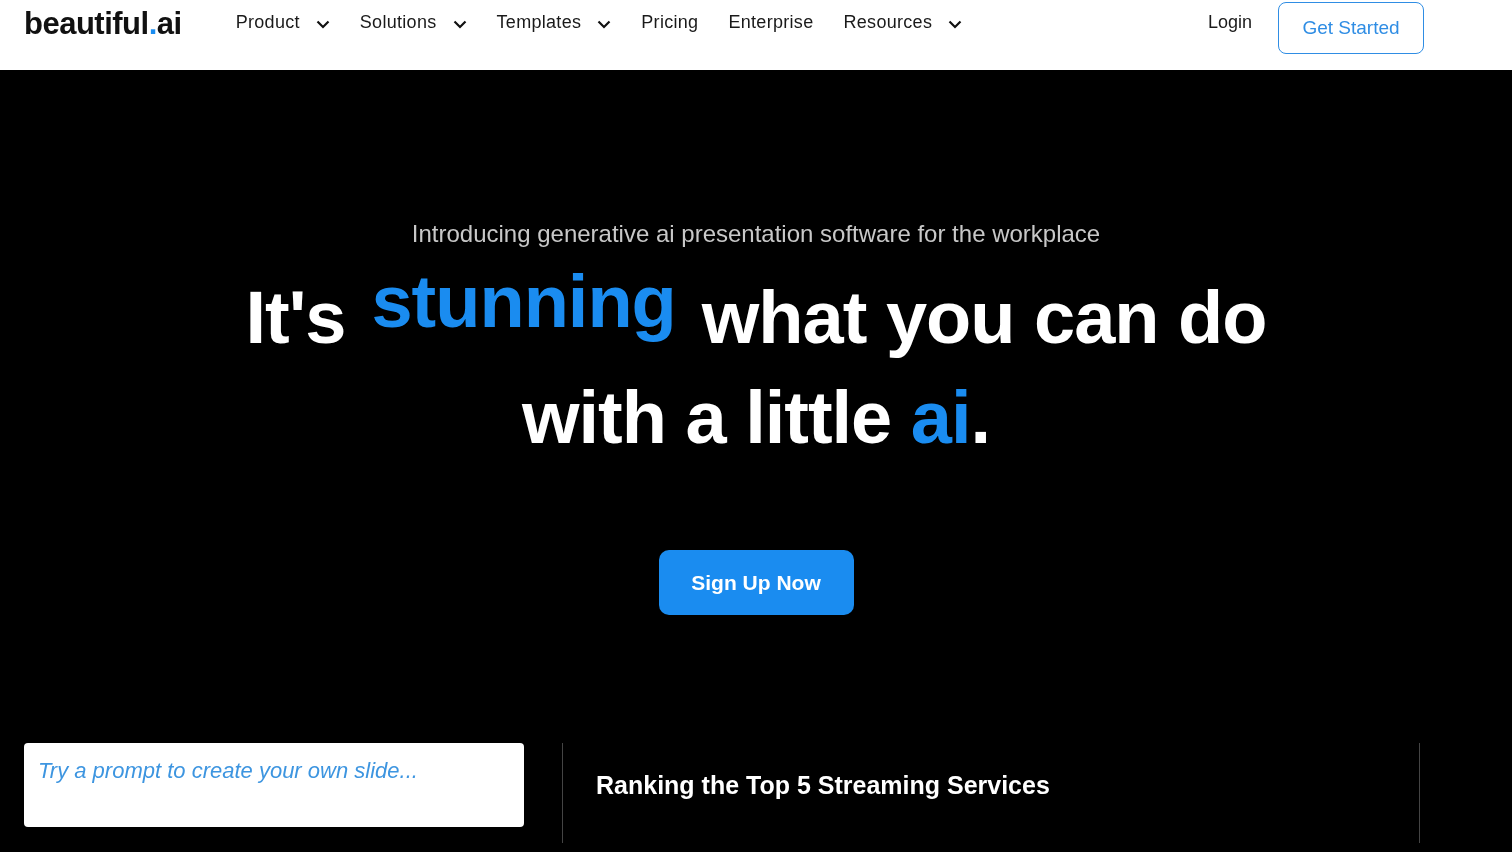 The image size is (1512, 852). Describe the element at coordinates (670, 22) in the screenshot. I see `nav-link: Pricing` at that location.